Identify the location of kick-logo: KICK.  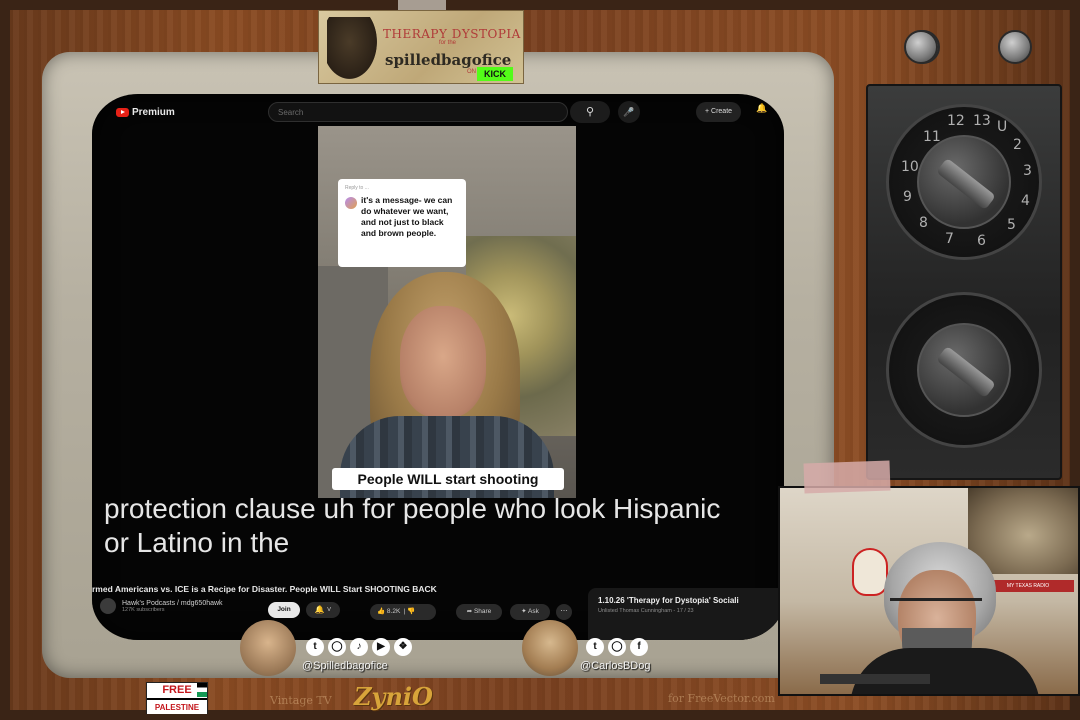
(495, 74).